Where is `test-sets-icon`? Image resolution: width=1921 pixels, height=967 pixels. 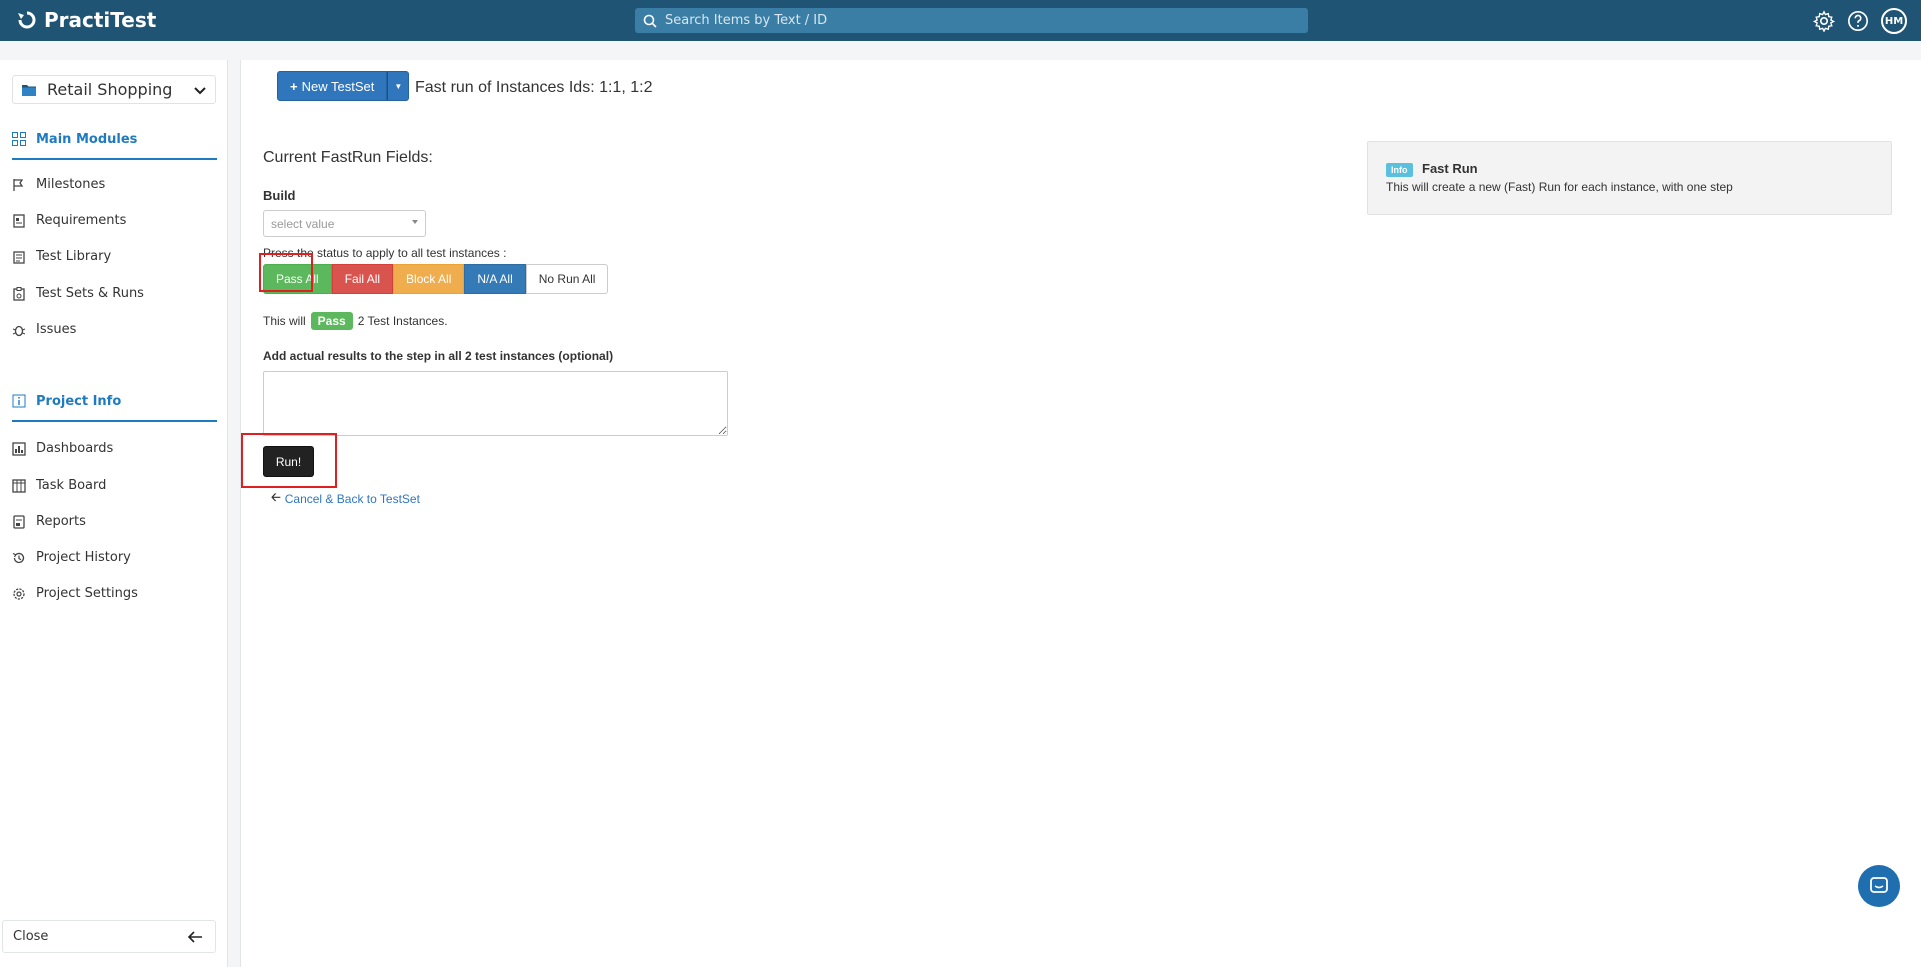 test-sets-icon is located at coordinates (19, 293).